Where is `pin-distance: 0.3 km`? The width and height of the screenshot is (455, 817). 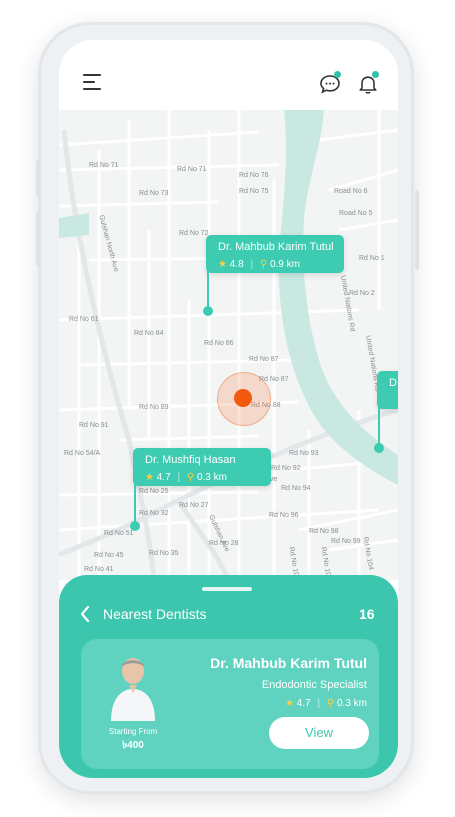 pin-distance: 0.3 km is located at coordinates (211, 477).